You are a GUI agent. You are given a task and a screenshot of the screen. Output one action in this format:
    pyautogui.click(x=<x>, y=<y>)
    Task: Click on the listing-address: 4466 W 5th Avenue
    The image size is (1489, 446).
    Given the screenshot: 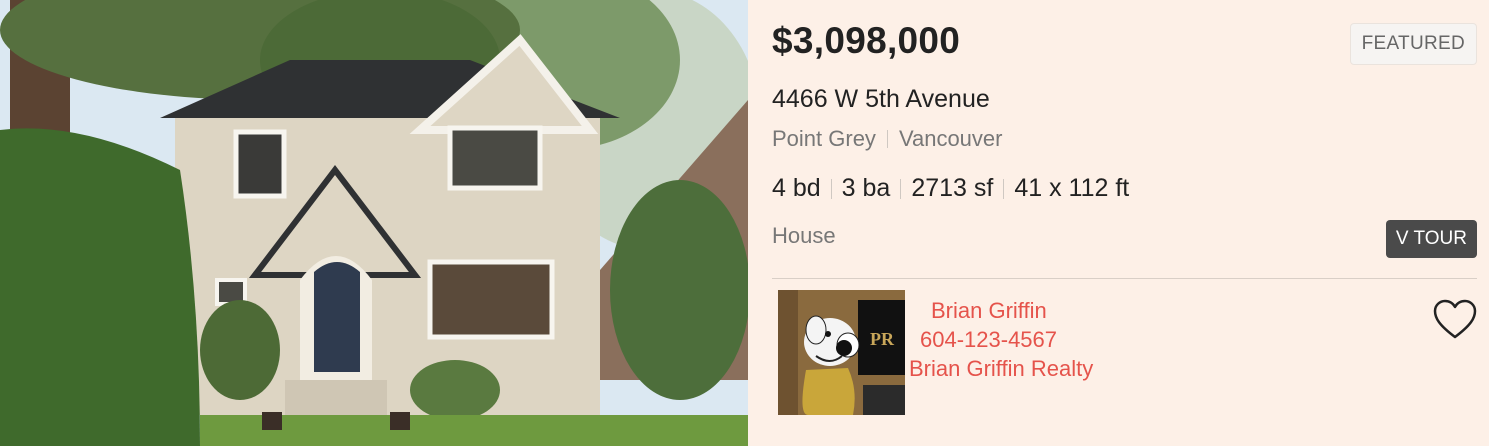 What is the action you would take?
    pyautogui.click(x=881, y=99)
    